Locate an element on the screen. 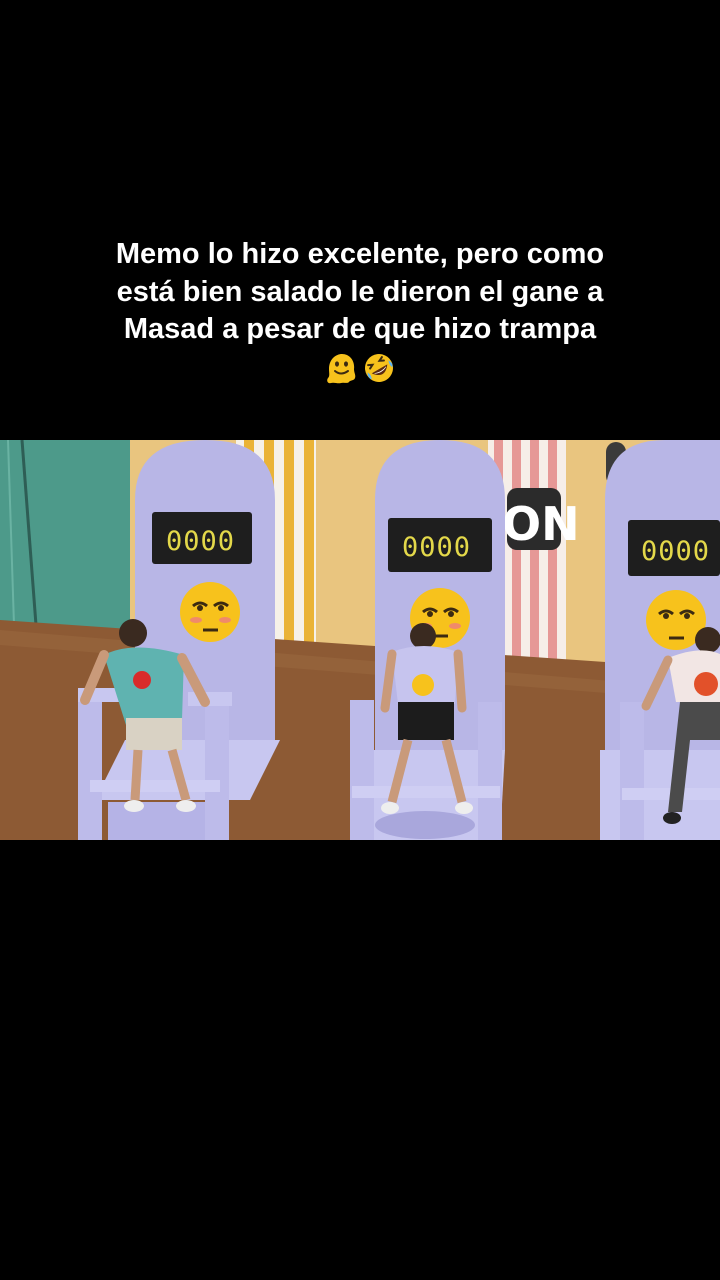  caption-line-1: Memo lo hizo excelente, pero como is located at coordinates (360, 254).